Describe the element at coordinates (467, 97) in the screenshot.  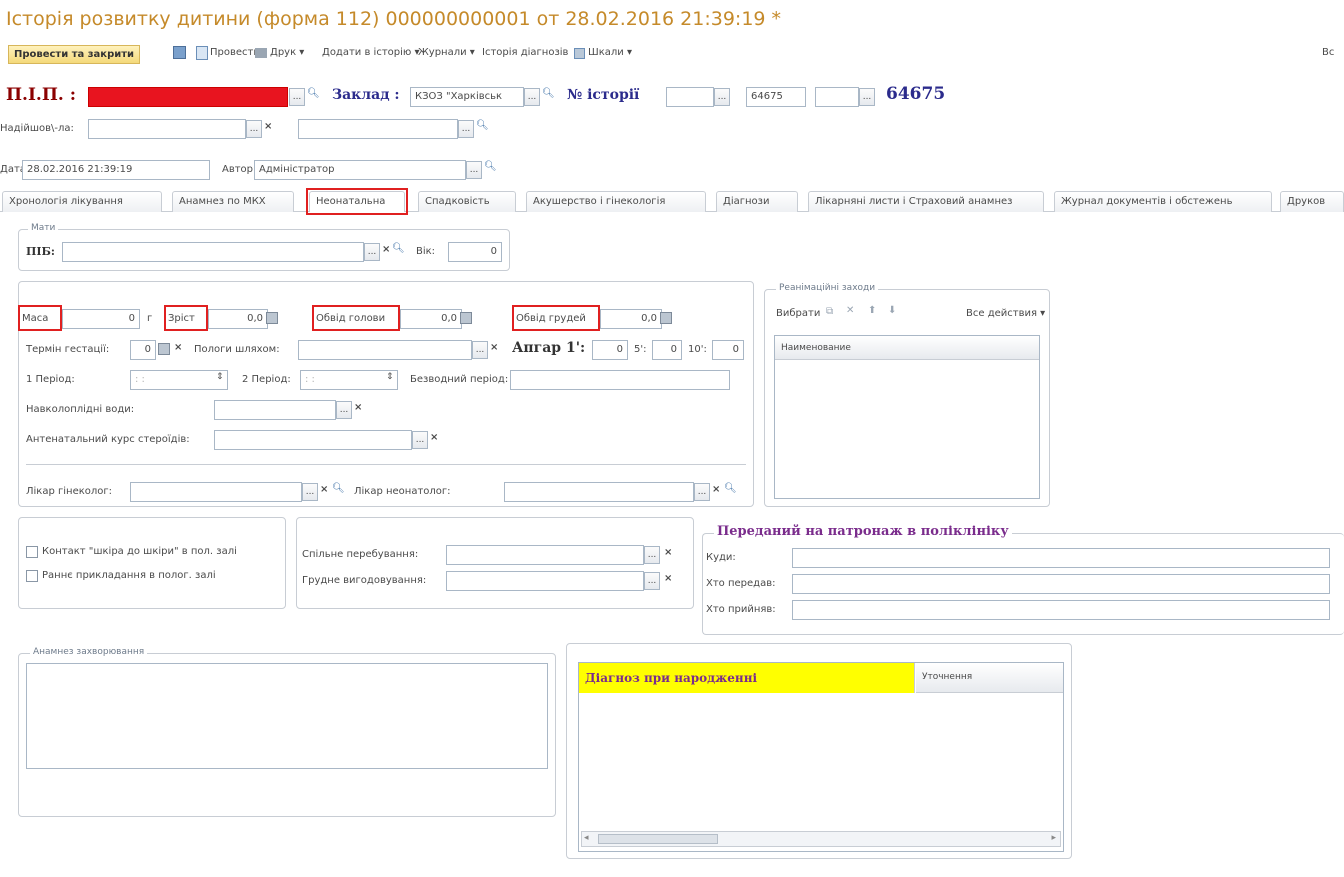
I see `zaklad-field: КЗОЗ "Харківськ` at that location.